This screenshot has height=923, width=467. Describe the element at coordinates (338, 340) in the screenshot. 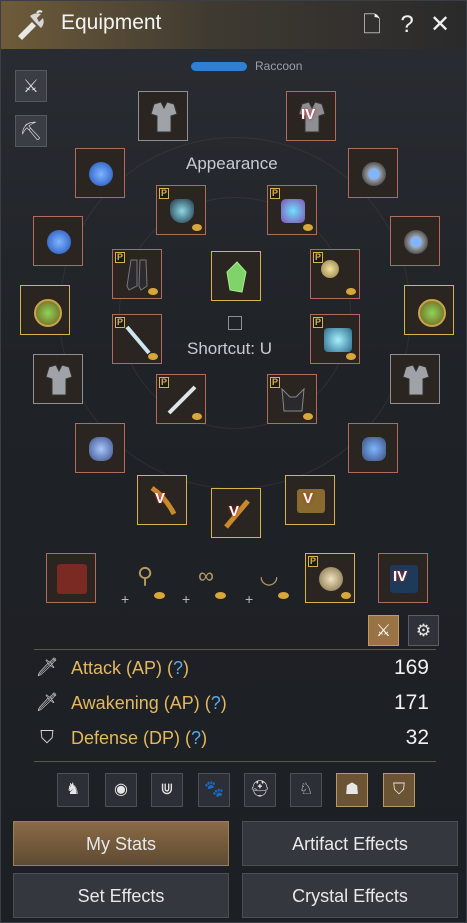

I see `book-icon` at that location.